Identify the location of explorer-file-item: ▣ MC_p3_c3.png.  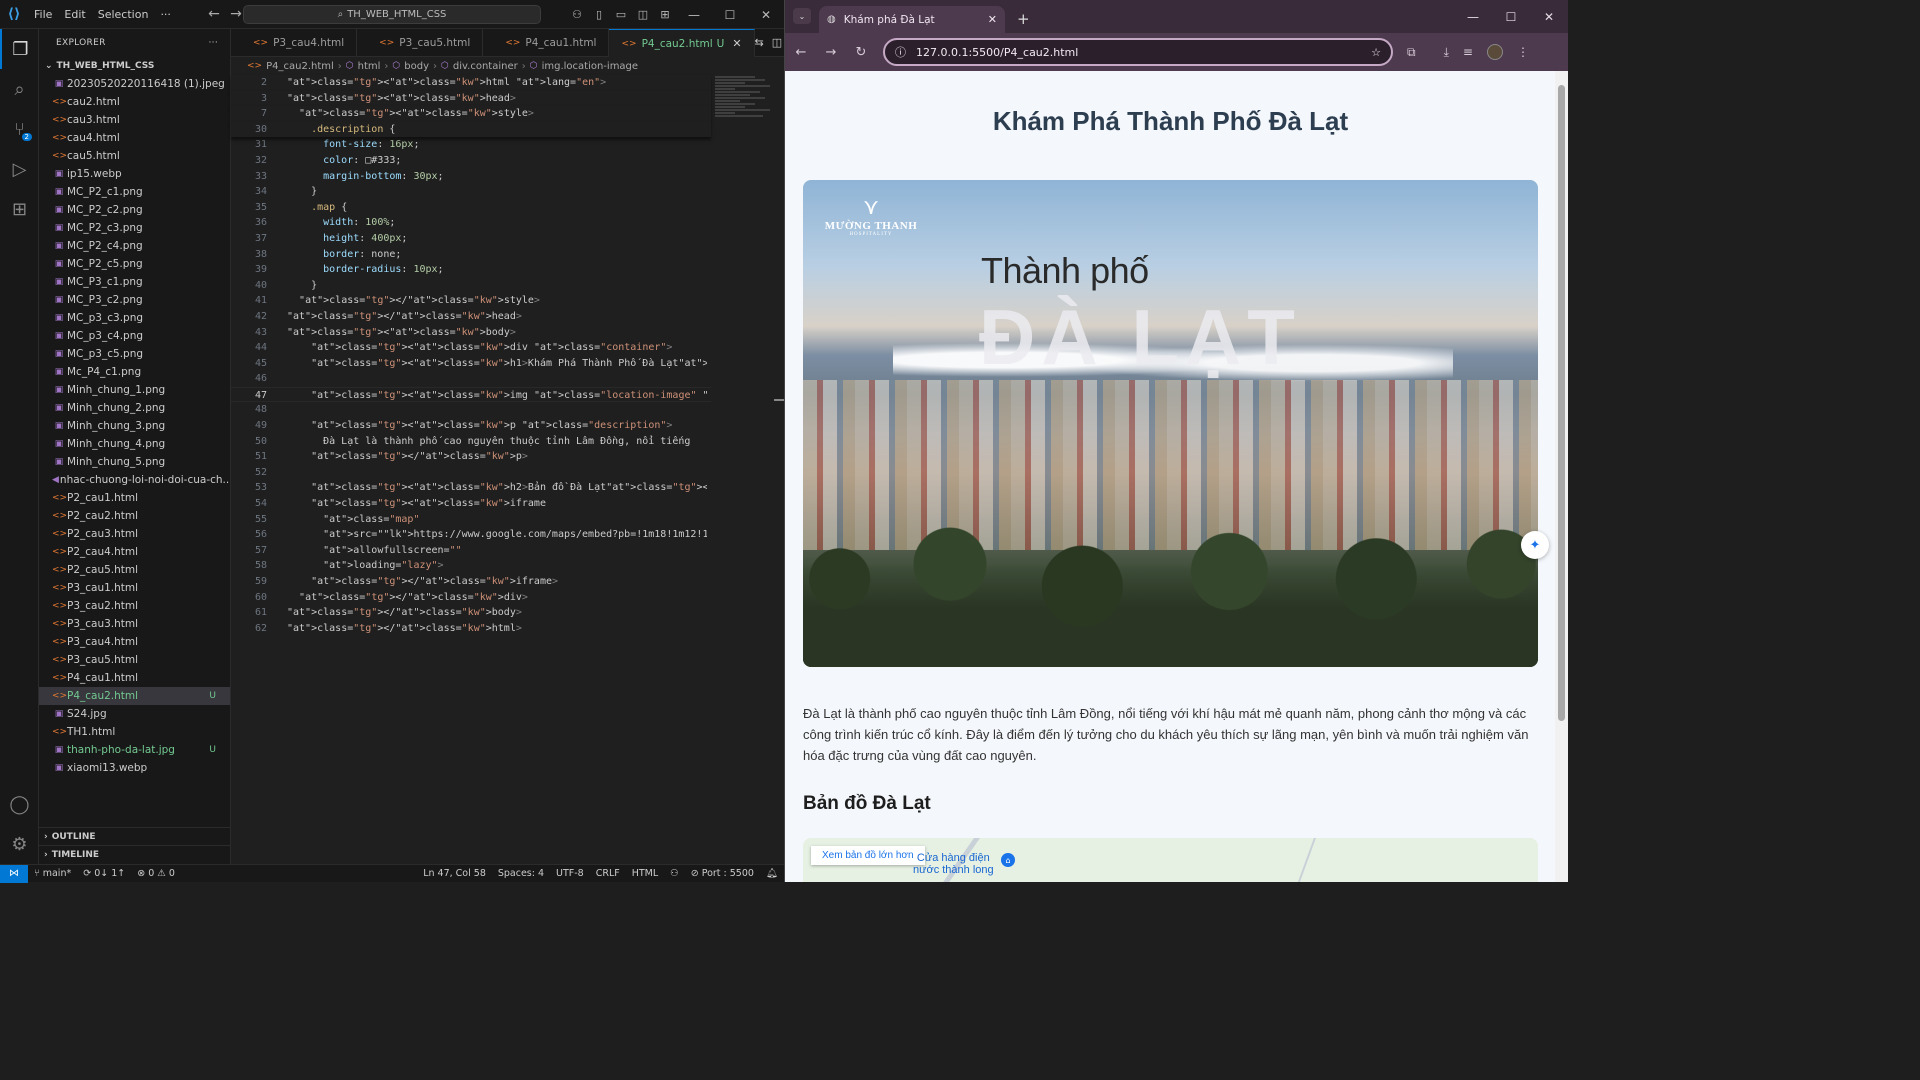
(134, 318).